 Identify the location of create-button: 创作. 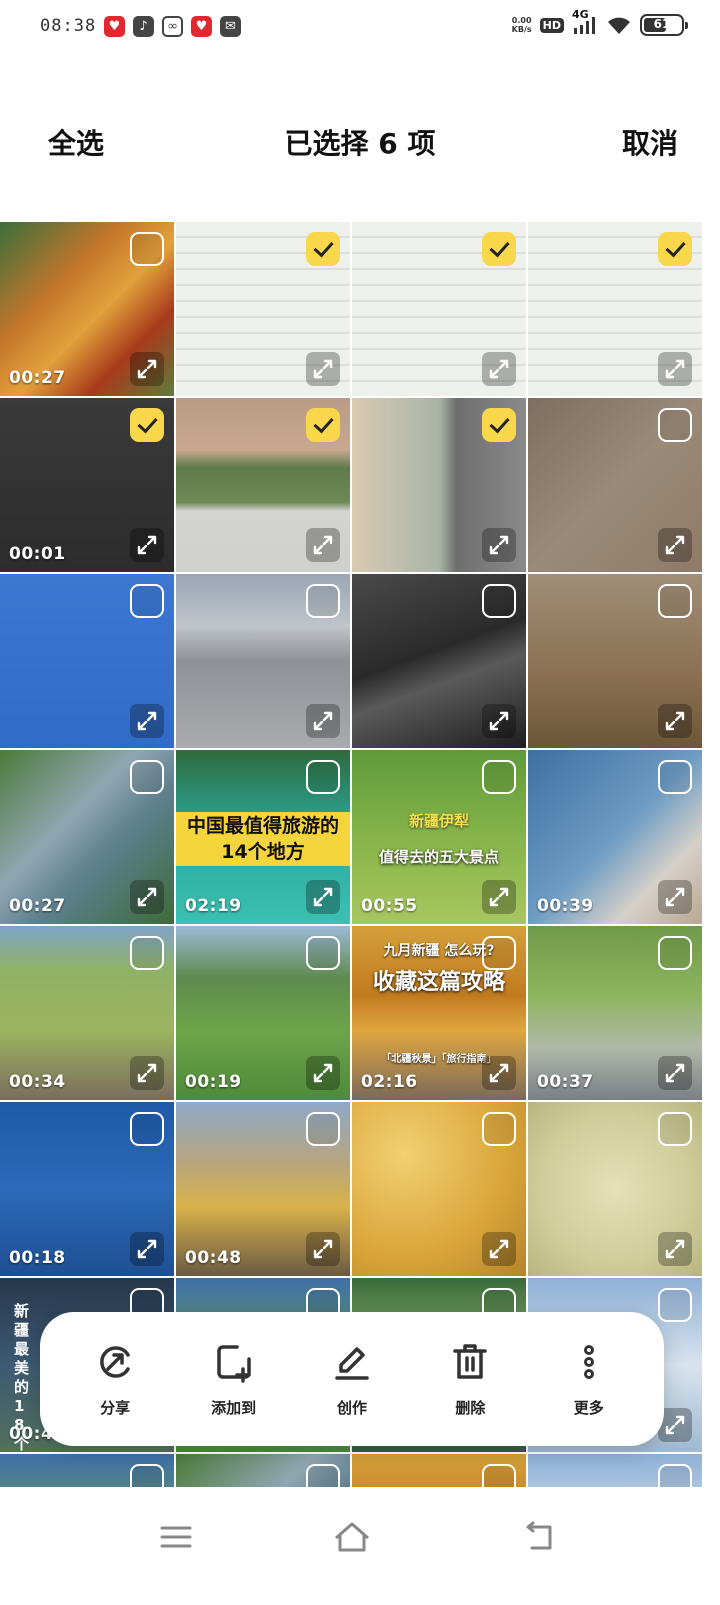
(352, 1379).